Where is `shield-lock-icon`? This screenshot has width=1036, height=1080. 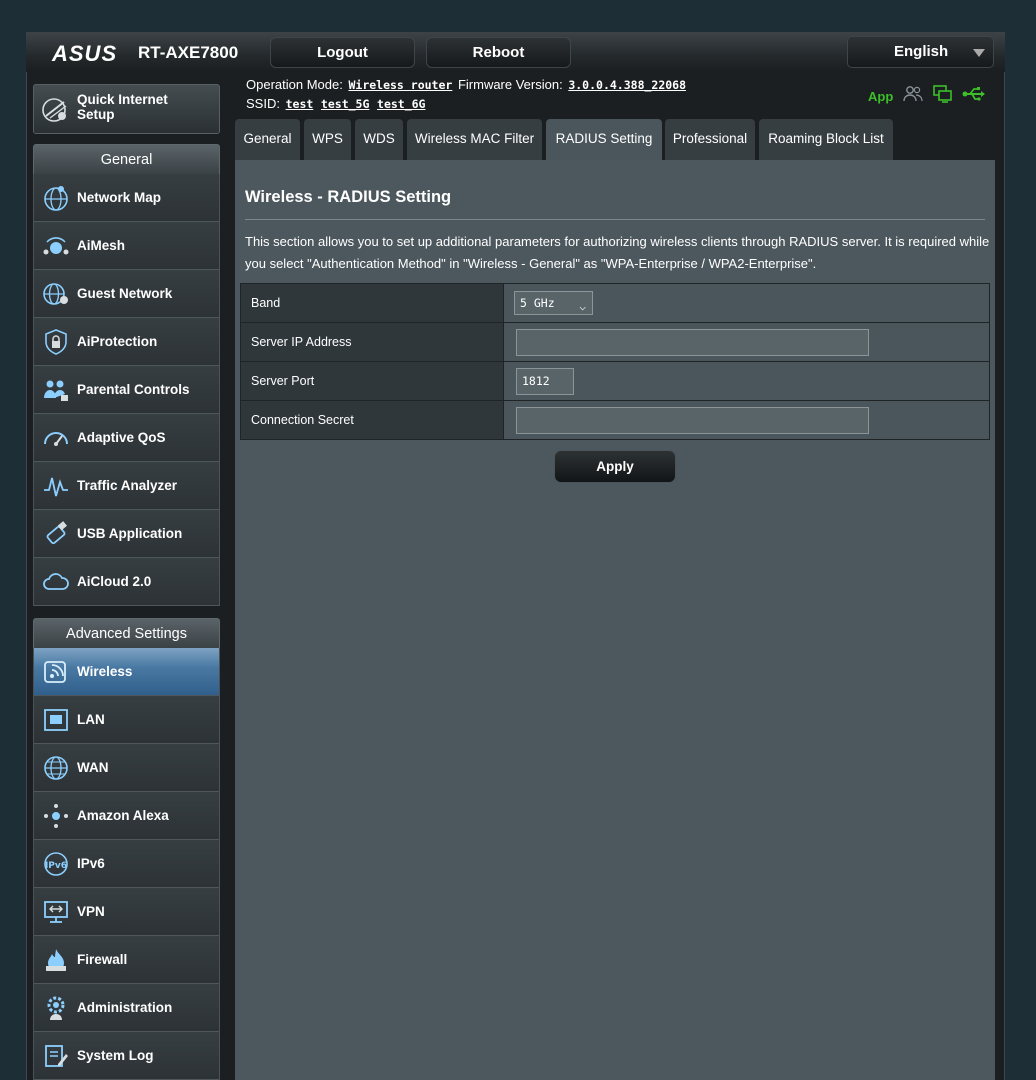 shield-lock-icon is located at coordinates (56, 342).